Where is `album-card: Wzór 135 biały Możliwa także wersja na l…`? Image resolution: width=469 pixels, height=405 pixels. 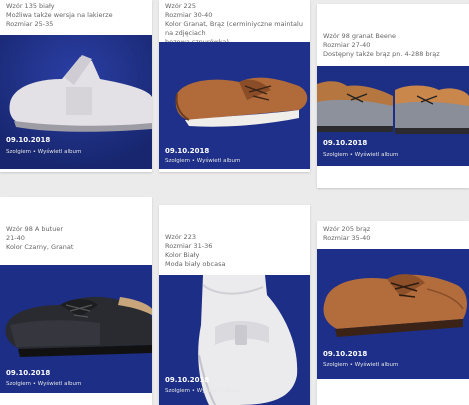 album-card: Wzór 135 biały Możliwa także wersja na l… is located at coordinates (76, 86).